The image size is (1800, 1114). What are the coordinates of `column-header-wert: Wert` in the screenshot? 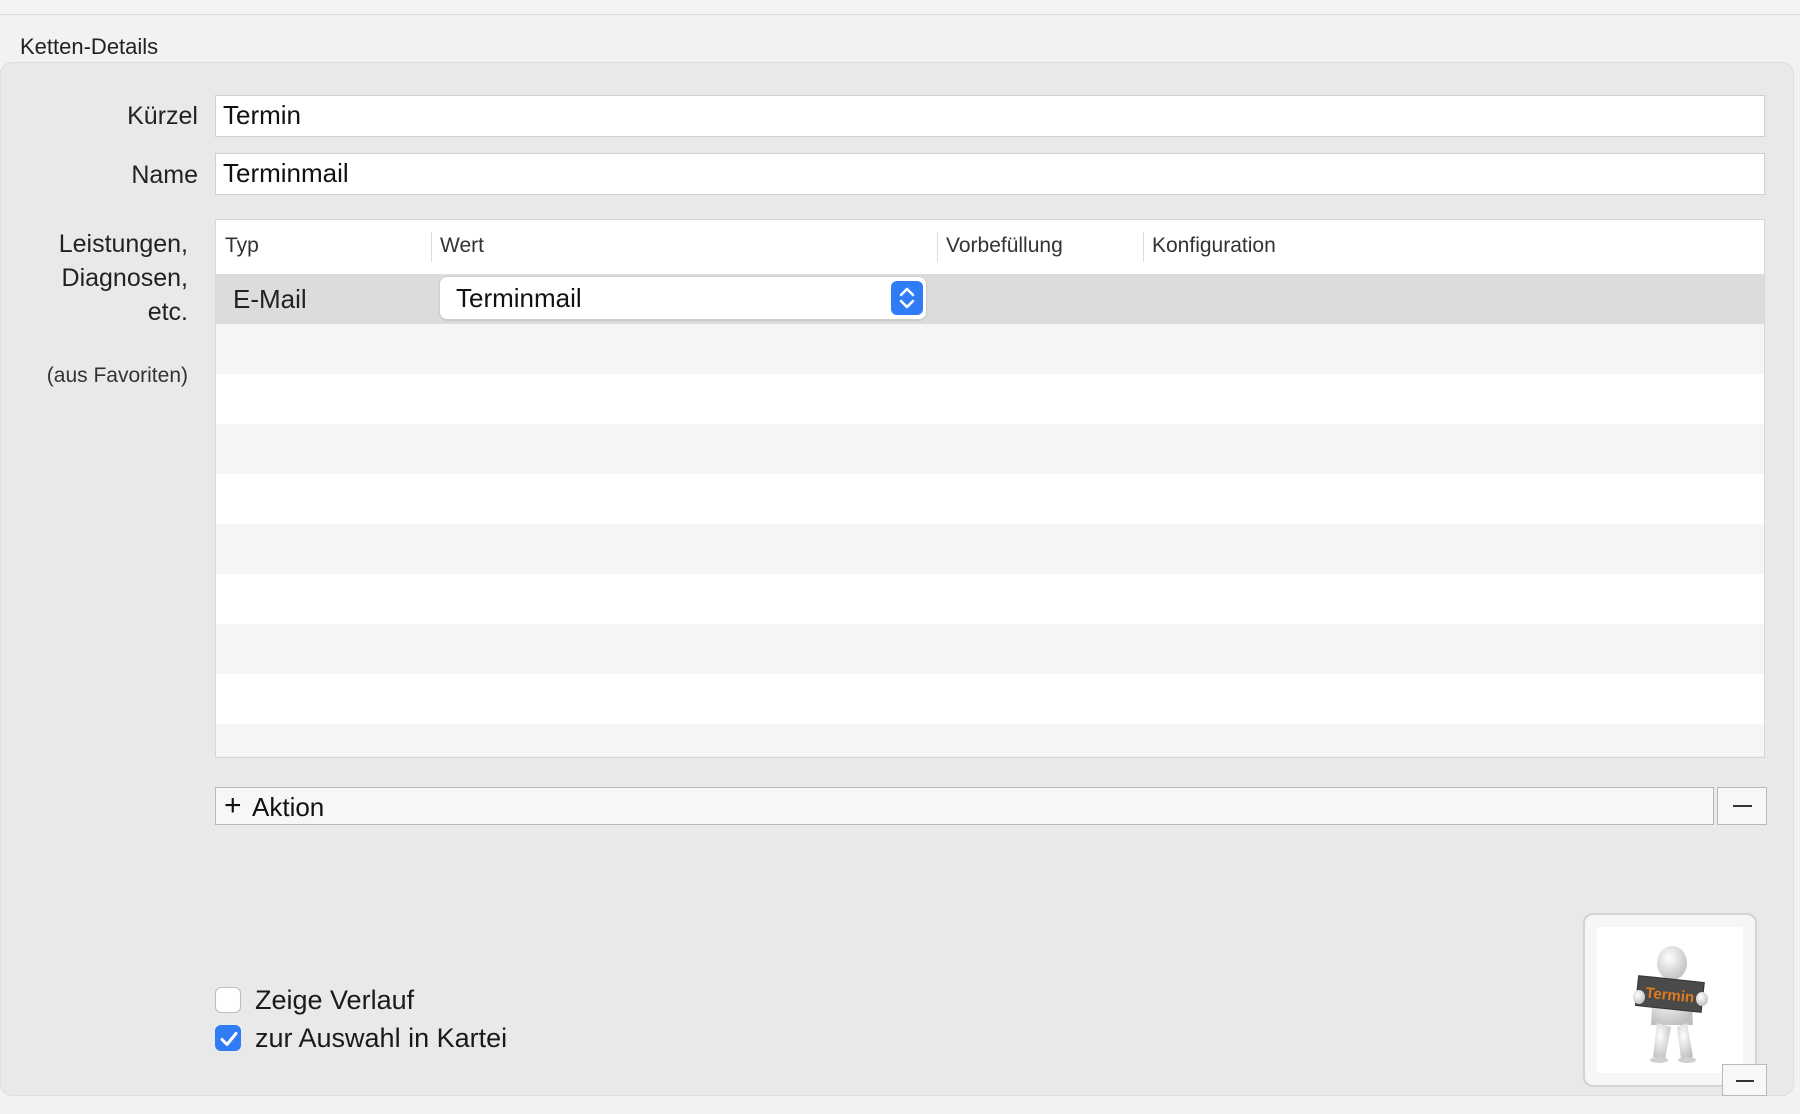 It's located at (462, 246).